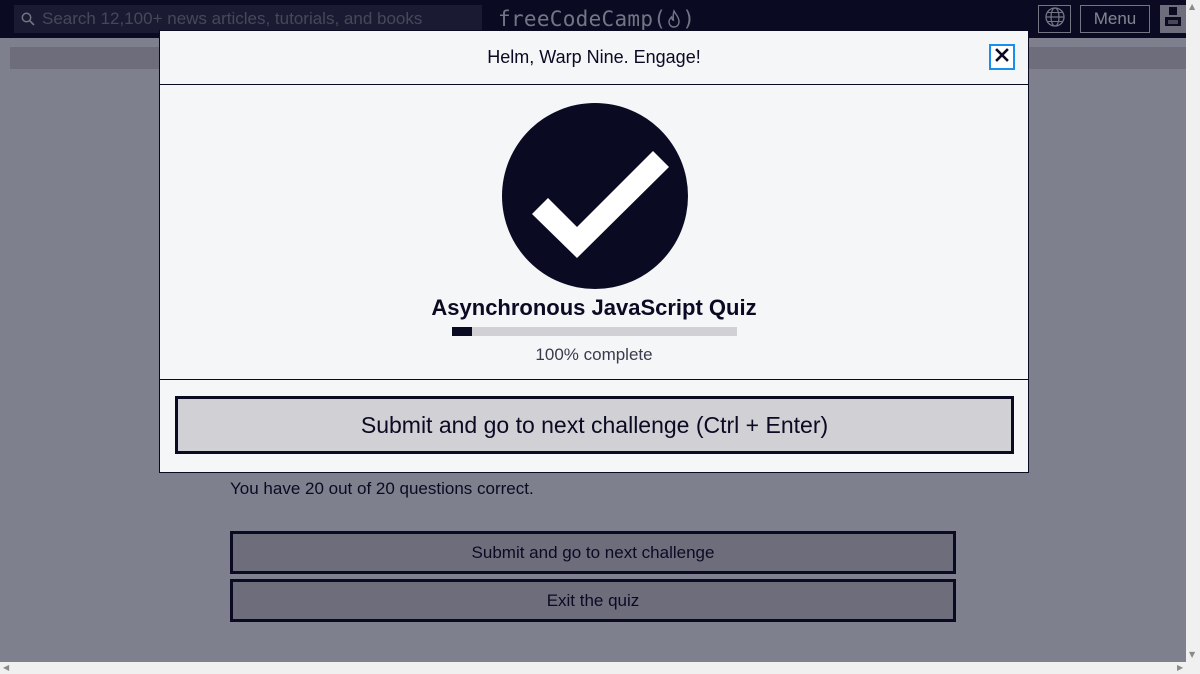  Describe the element at coordinates (1180, 667) in the screenshot. I see `scroll-right-icon: ▶` at that location.